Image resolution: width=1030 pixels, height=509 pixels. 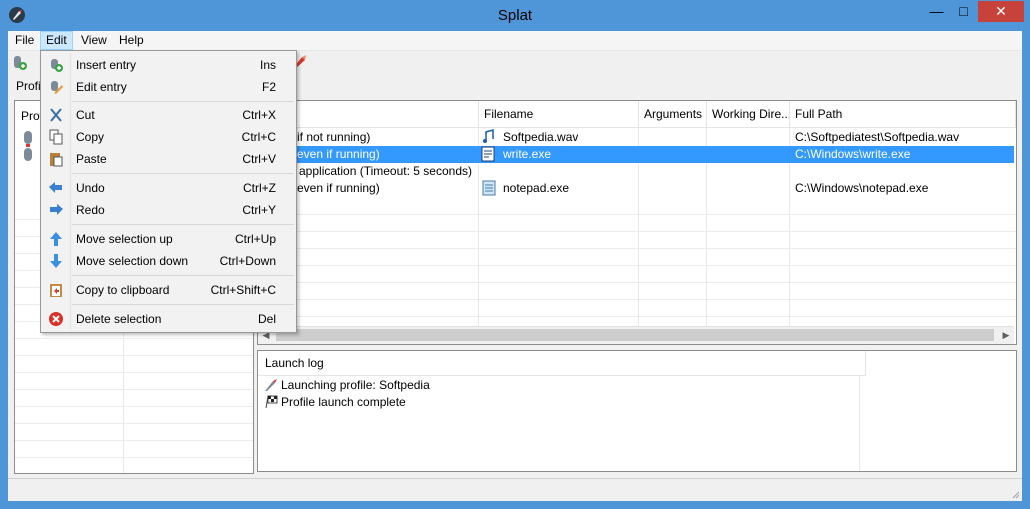 What do you see at coordinates (90, 210) in the screenshot?
I see `menu-item-label: Redo` at bounding box center [90, 210].